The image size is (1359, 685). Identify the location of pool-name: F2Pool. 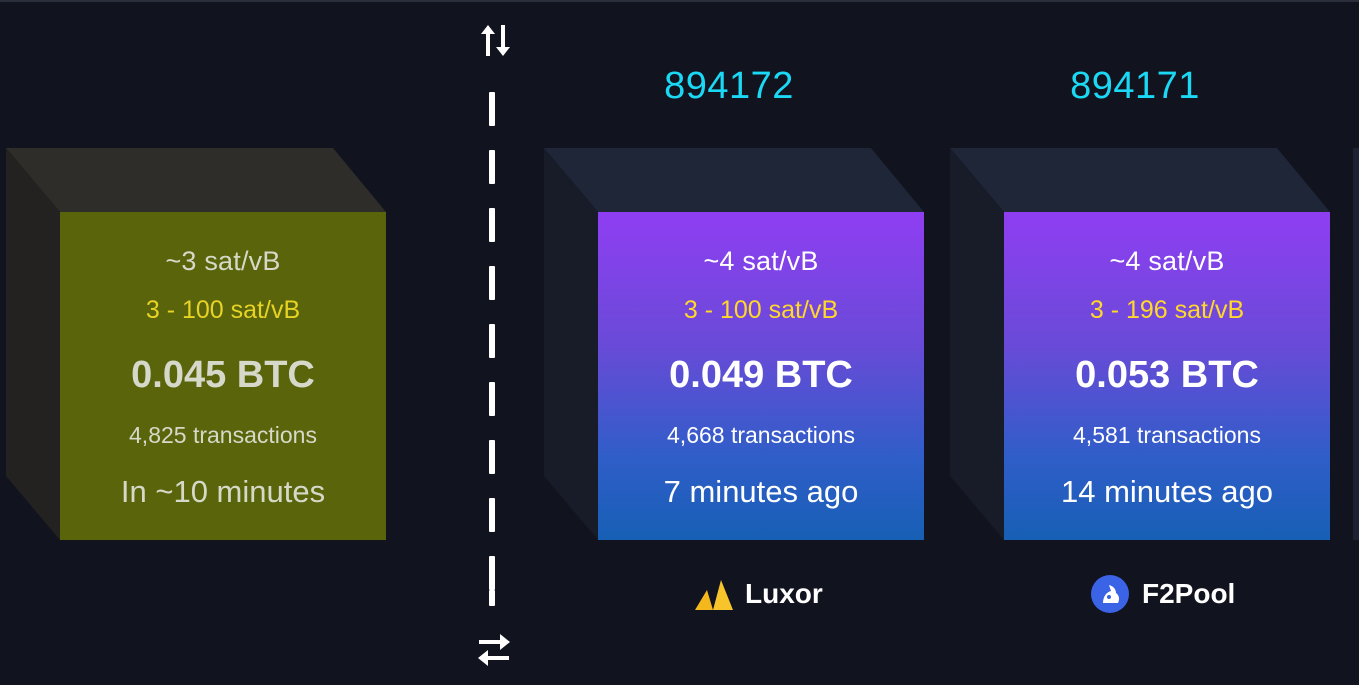
(1189, 593).